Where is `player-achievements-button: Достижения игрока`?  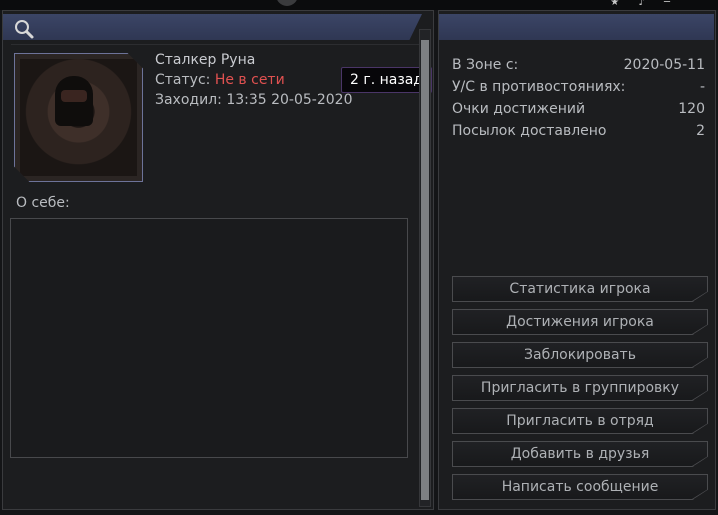
player-achievements-button: Достижения игрока is located at coordinates (580, 322).